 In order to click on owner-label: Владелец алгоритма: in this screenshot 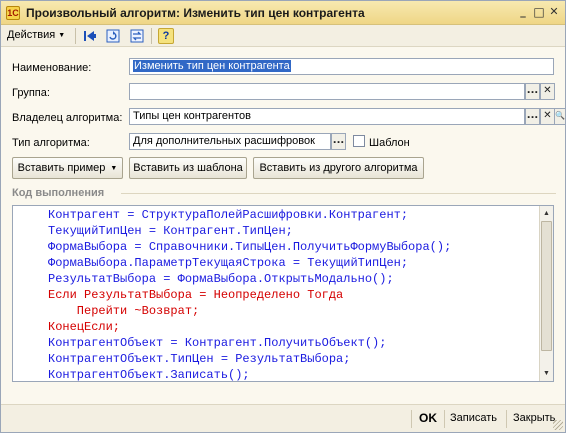, I will do `click(67, 118)`.